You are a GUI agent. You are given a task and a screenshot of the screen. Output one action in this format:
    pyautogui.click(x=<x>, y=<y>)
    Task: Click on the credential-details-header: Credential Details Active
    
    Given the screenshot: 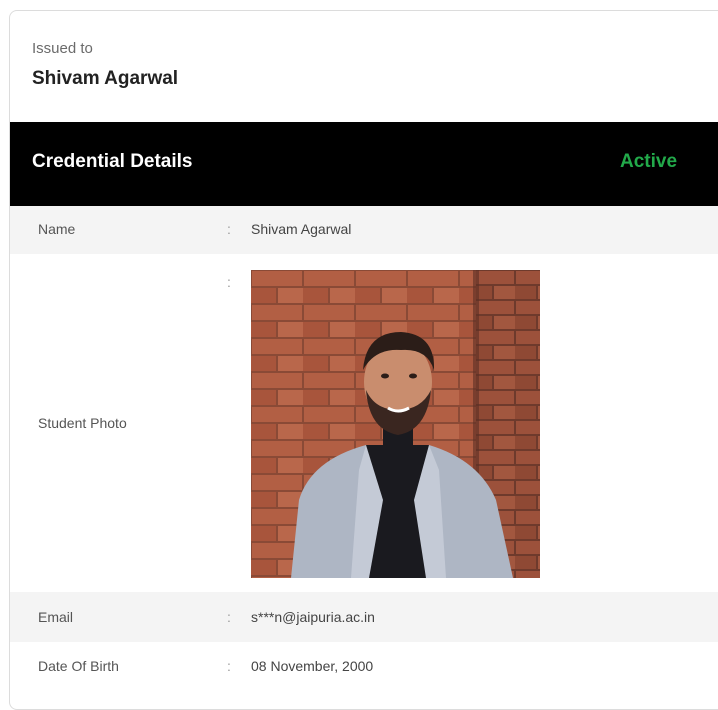 What is the action you would take?
    pyautogui.click(x=364, y=164)
    